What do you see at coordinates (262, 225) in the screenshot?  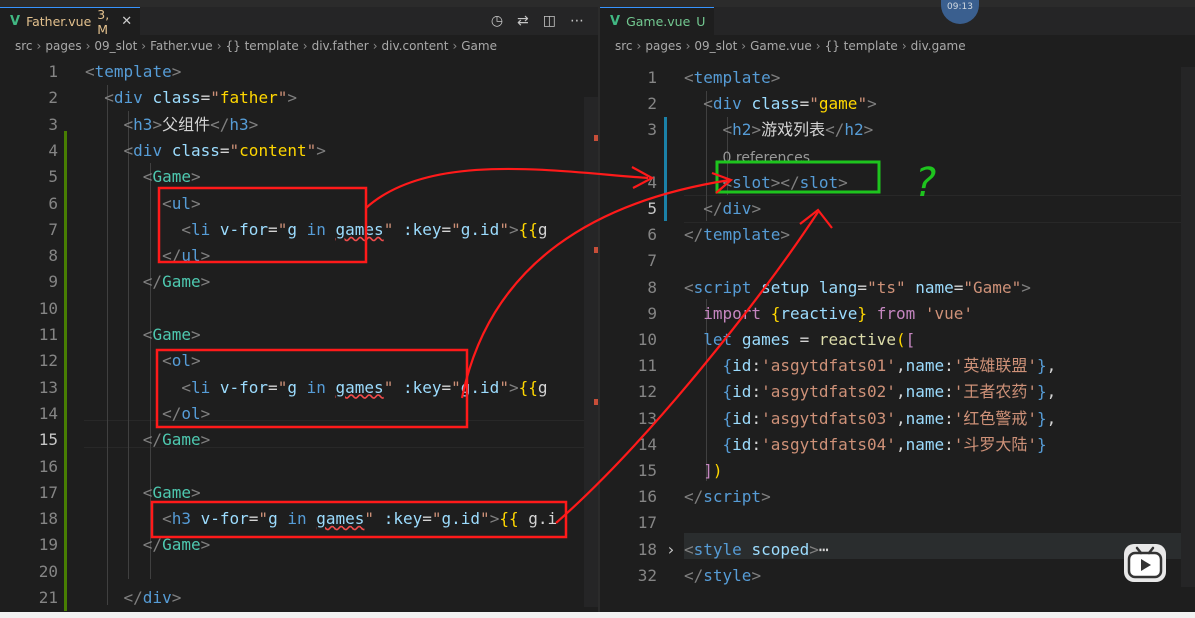 I see `highlight-box-ul` at bounding box center [262, 225].